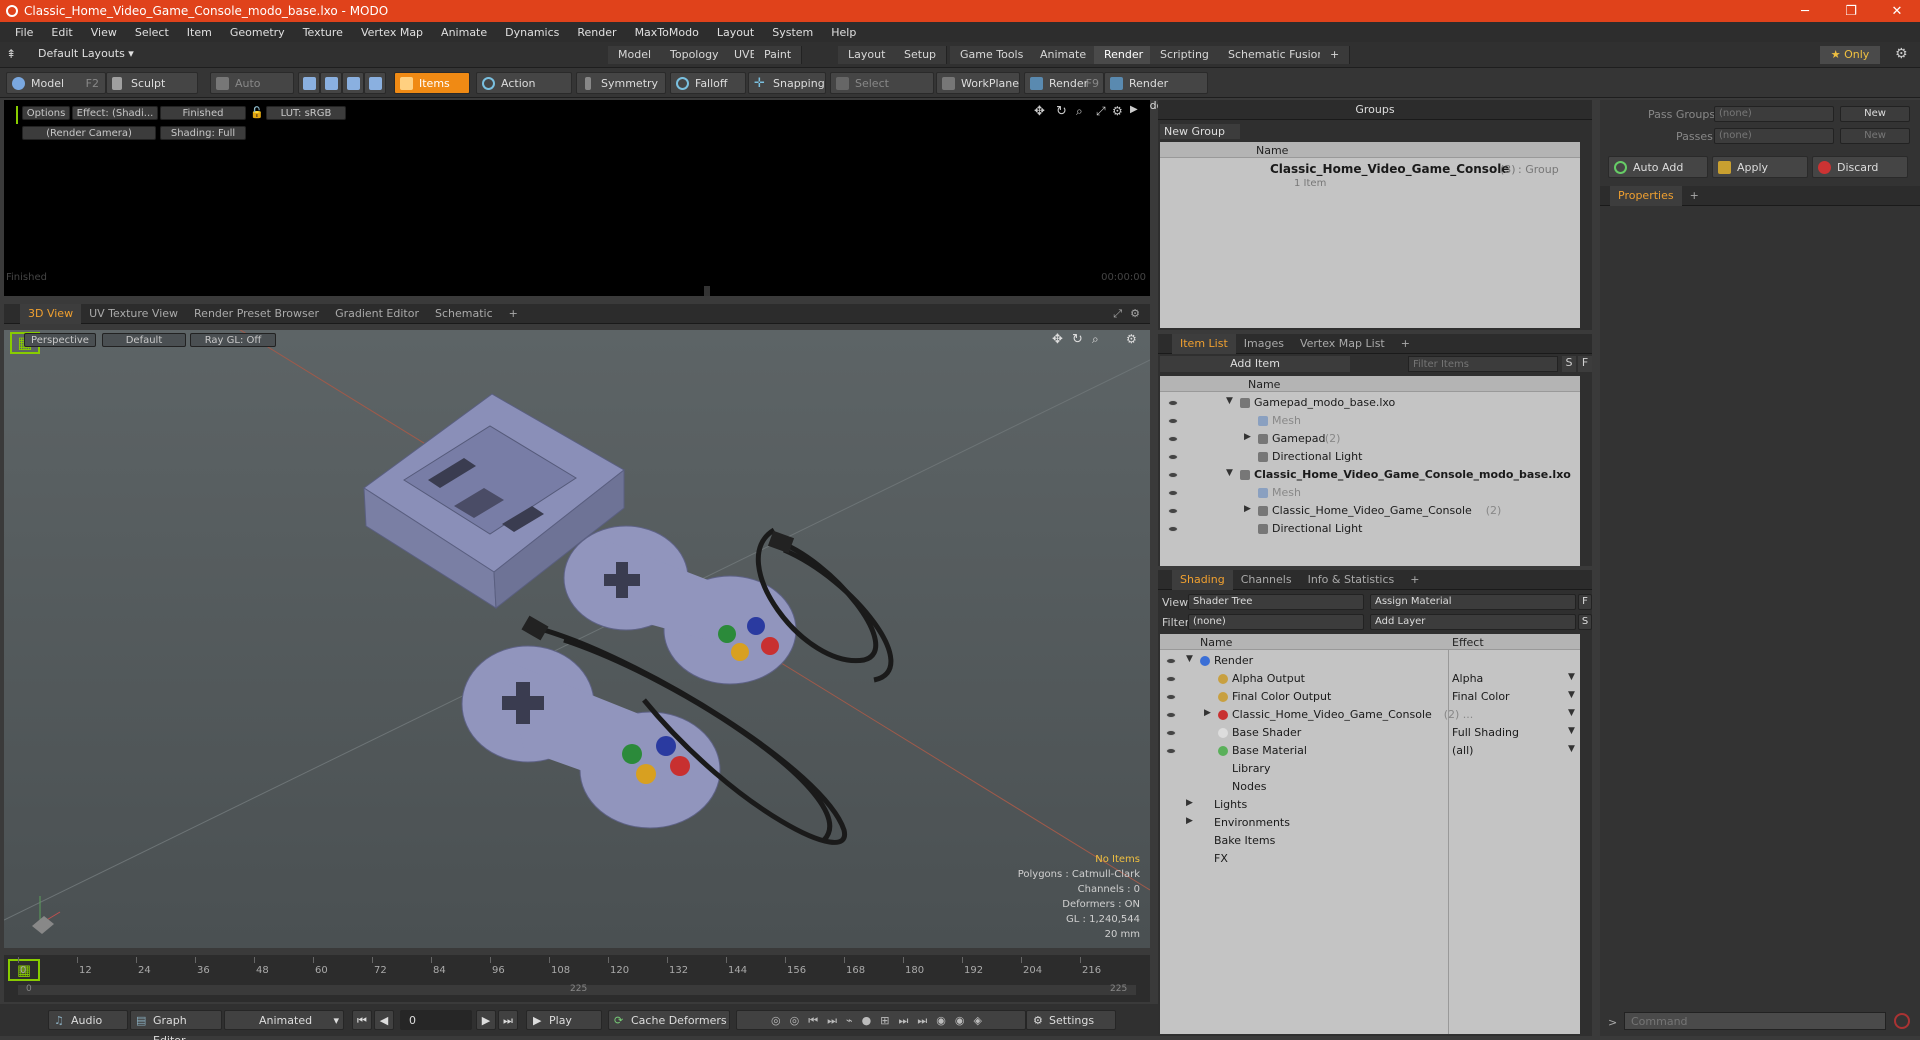 This screenshot has width=1920, height=1040. What do you see at coordinates (362, 1020) in the screenshot?
I see `first-frame-button: ⏮` at bounding box center [362, 1020].